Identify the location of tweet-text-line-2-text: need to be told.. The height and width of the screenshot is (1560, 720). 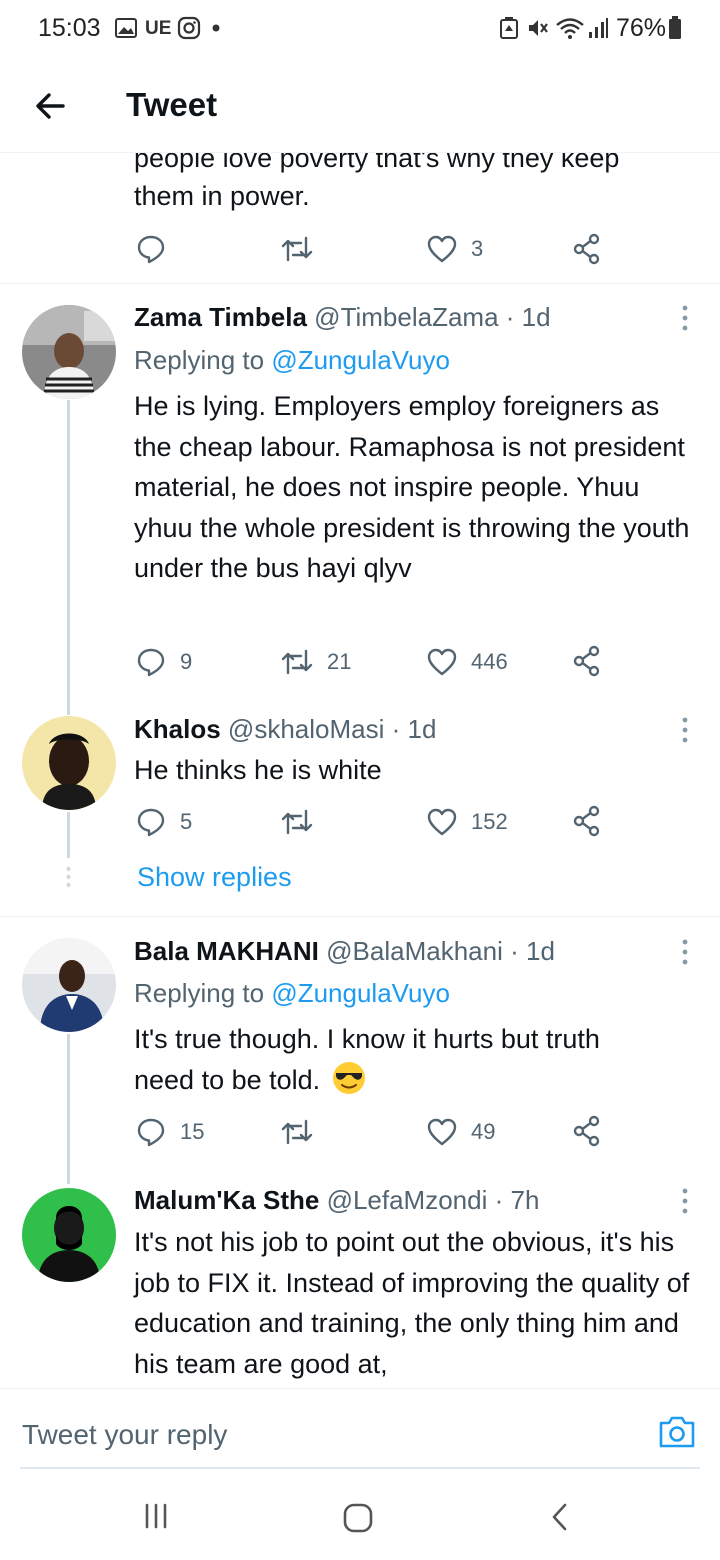
(227, 1080).